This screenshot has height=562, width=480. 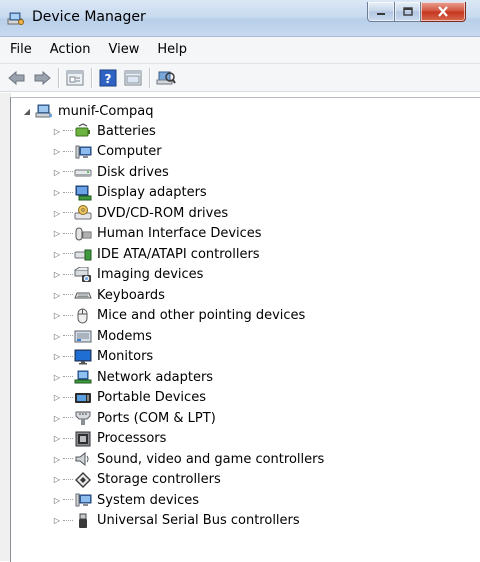 I want to click on forward-button, so click(x=42, y=78).